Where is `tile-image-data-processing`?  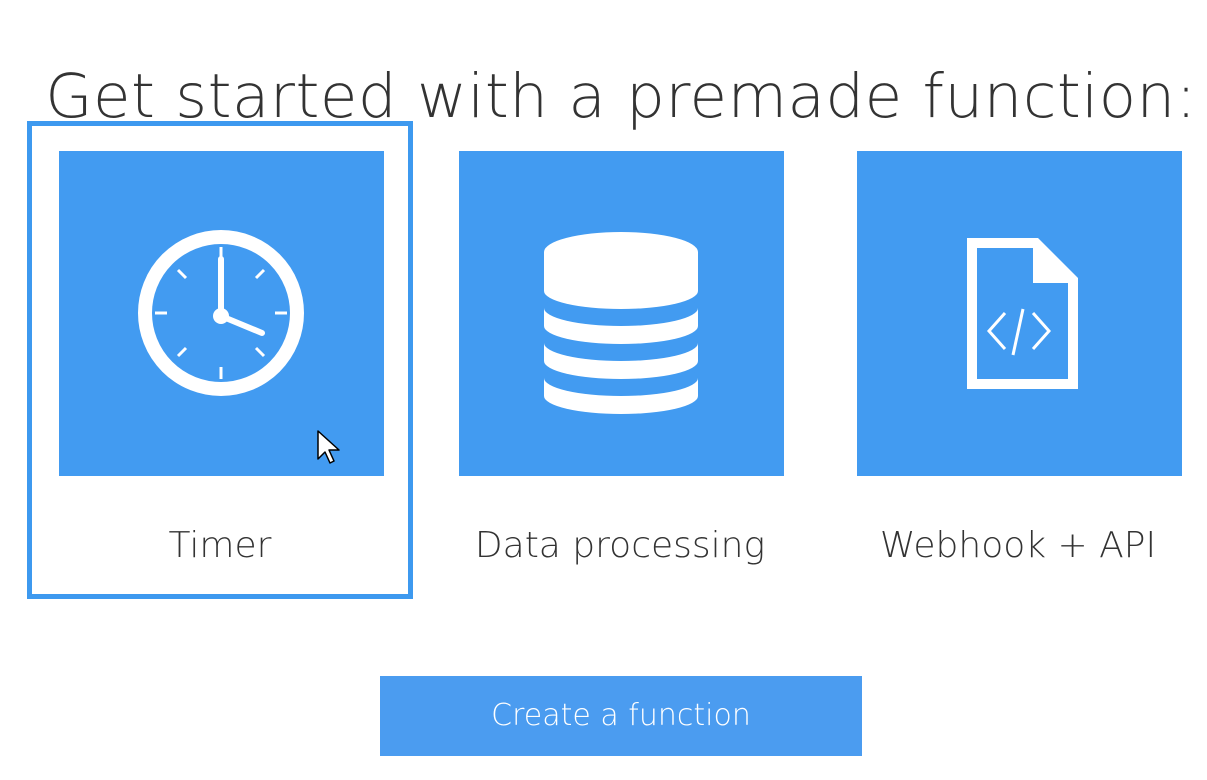
tile-image-data-processing is located at coordinates (621, 313).